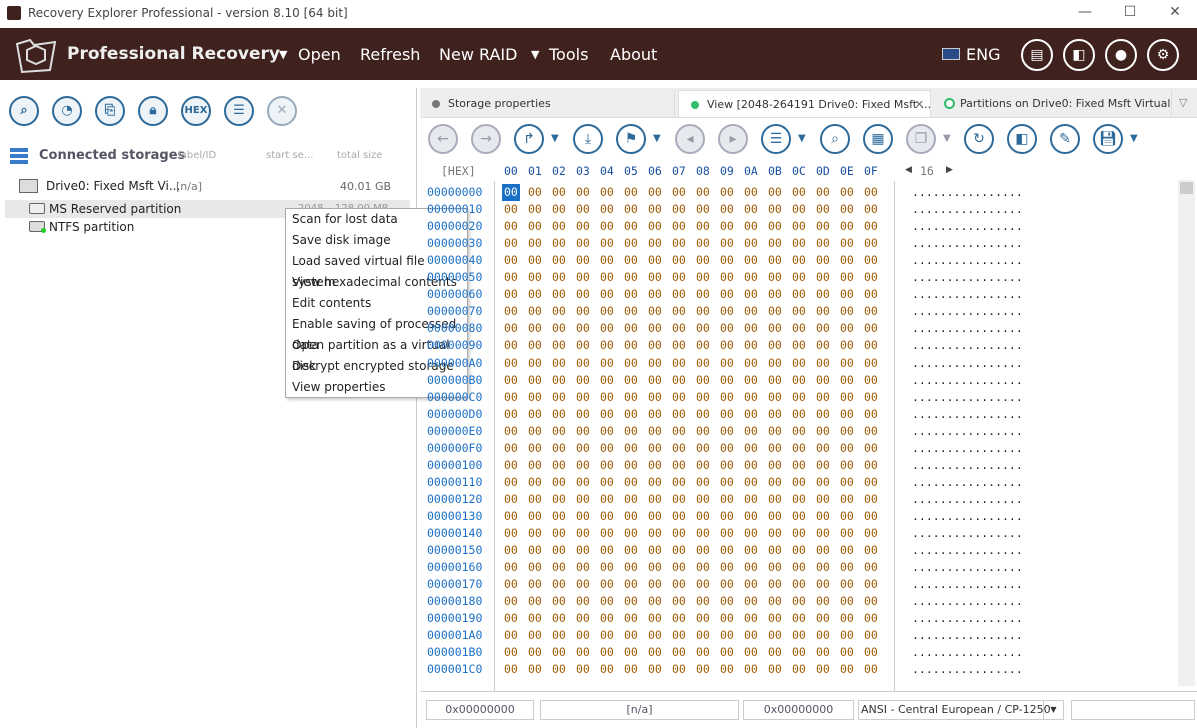 The height and width of the screenshot is (728, 1197). What do you see at coordinates (908, 170) in the screenshot?
I see `width-decrease-icon: ◀` at bounding box center [908, 170].